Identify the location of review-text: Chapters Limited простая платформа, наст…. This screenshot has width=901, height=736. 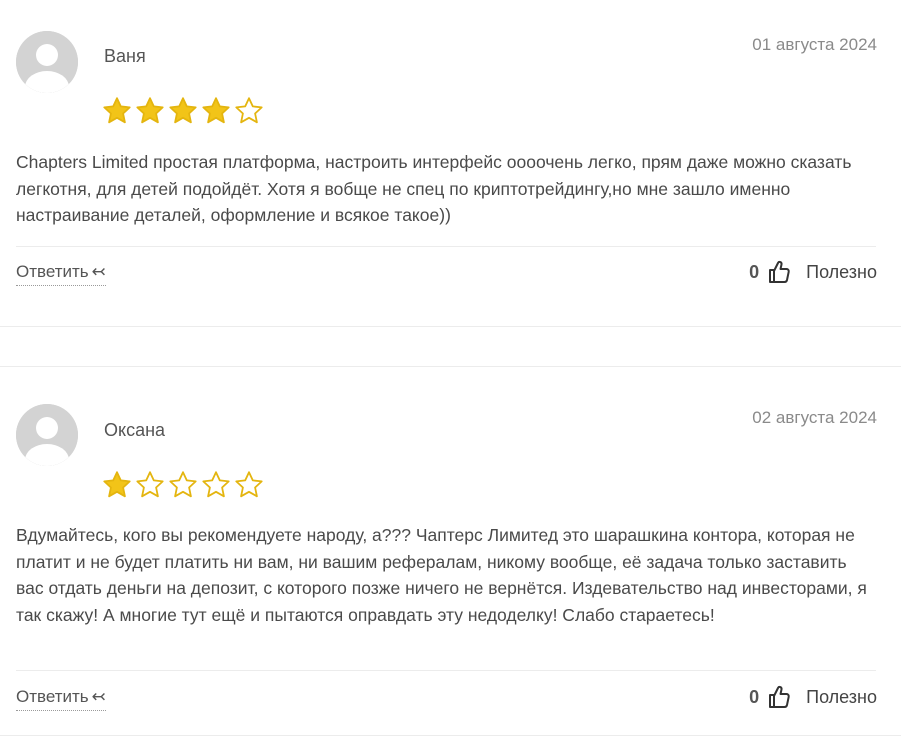
(434, 188).